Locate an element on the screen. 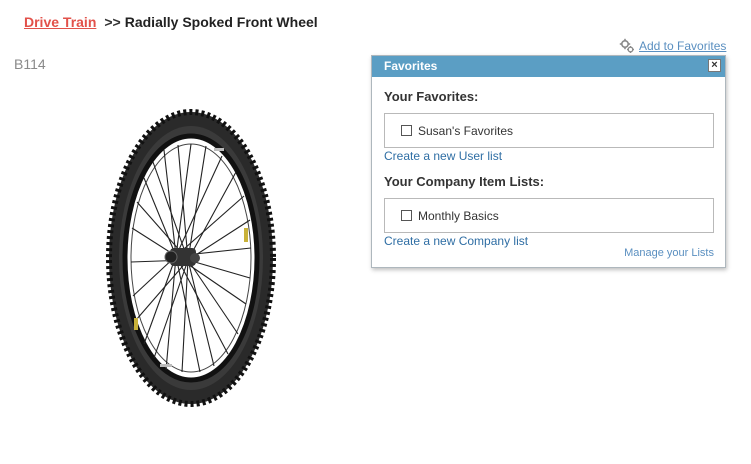 Image resolution: width=751 pixels, height=464 pixels. favorites-popup-header: Favorites × is located at coordinates (548, 66).